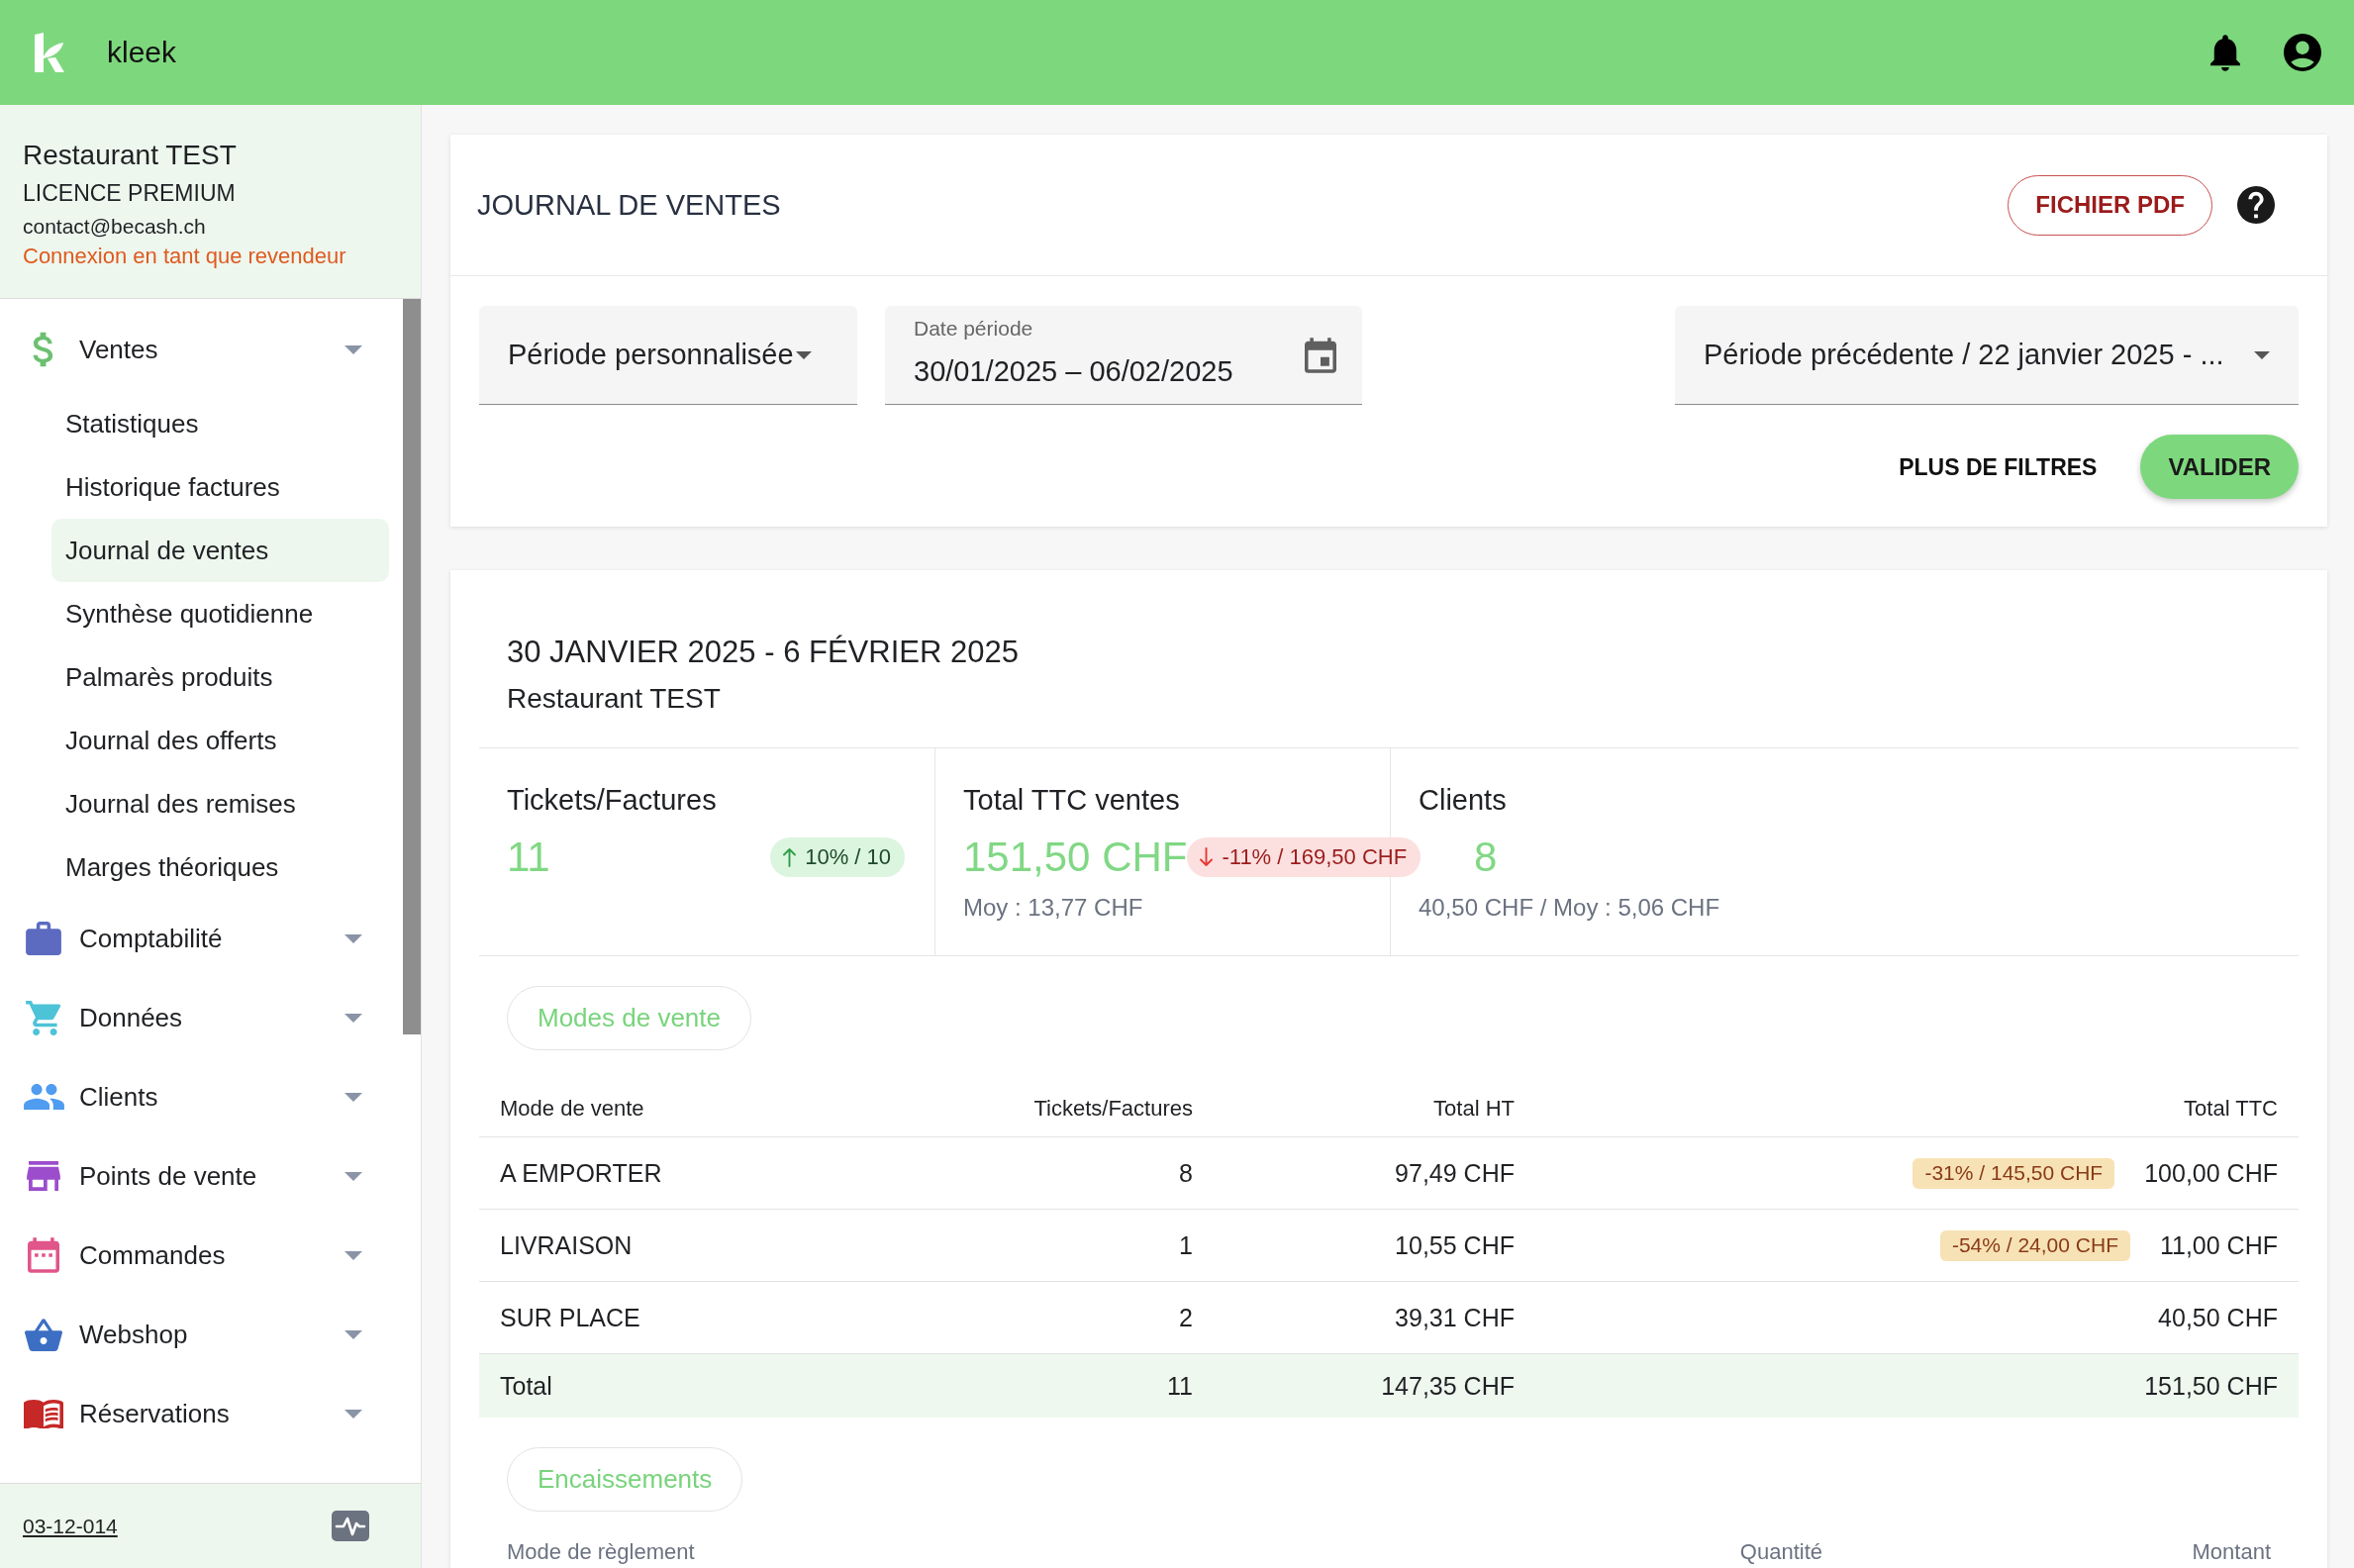  What do you see at coordinates (350, 1526) in the screenshot?
I see `activity-icon` at bounding box center [350, 1526].